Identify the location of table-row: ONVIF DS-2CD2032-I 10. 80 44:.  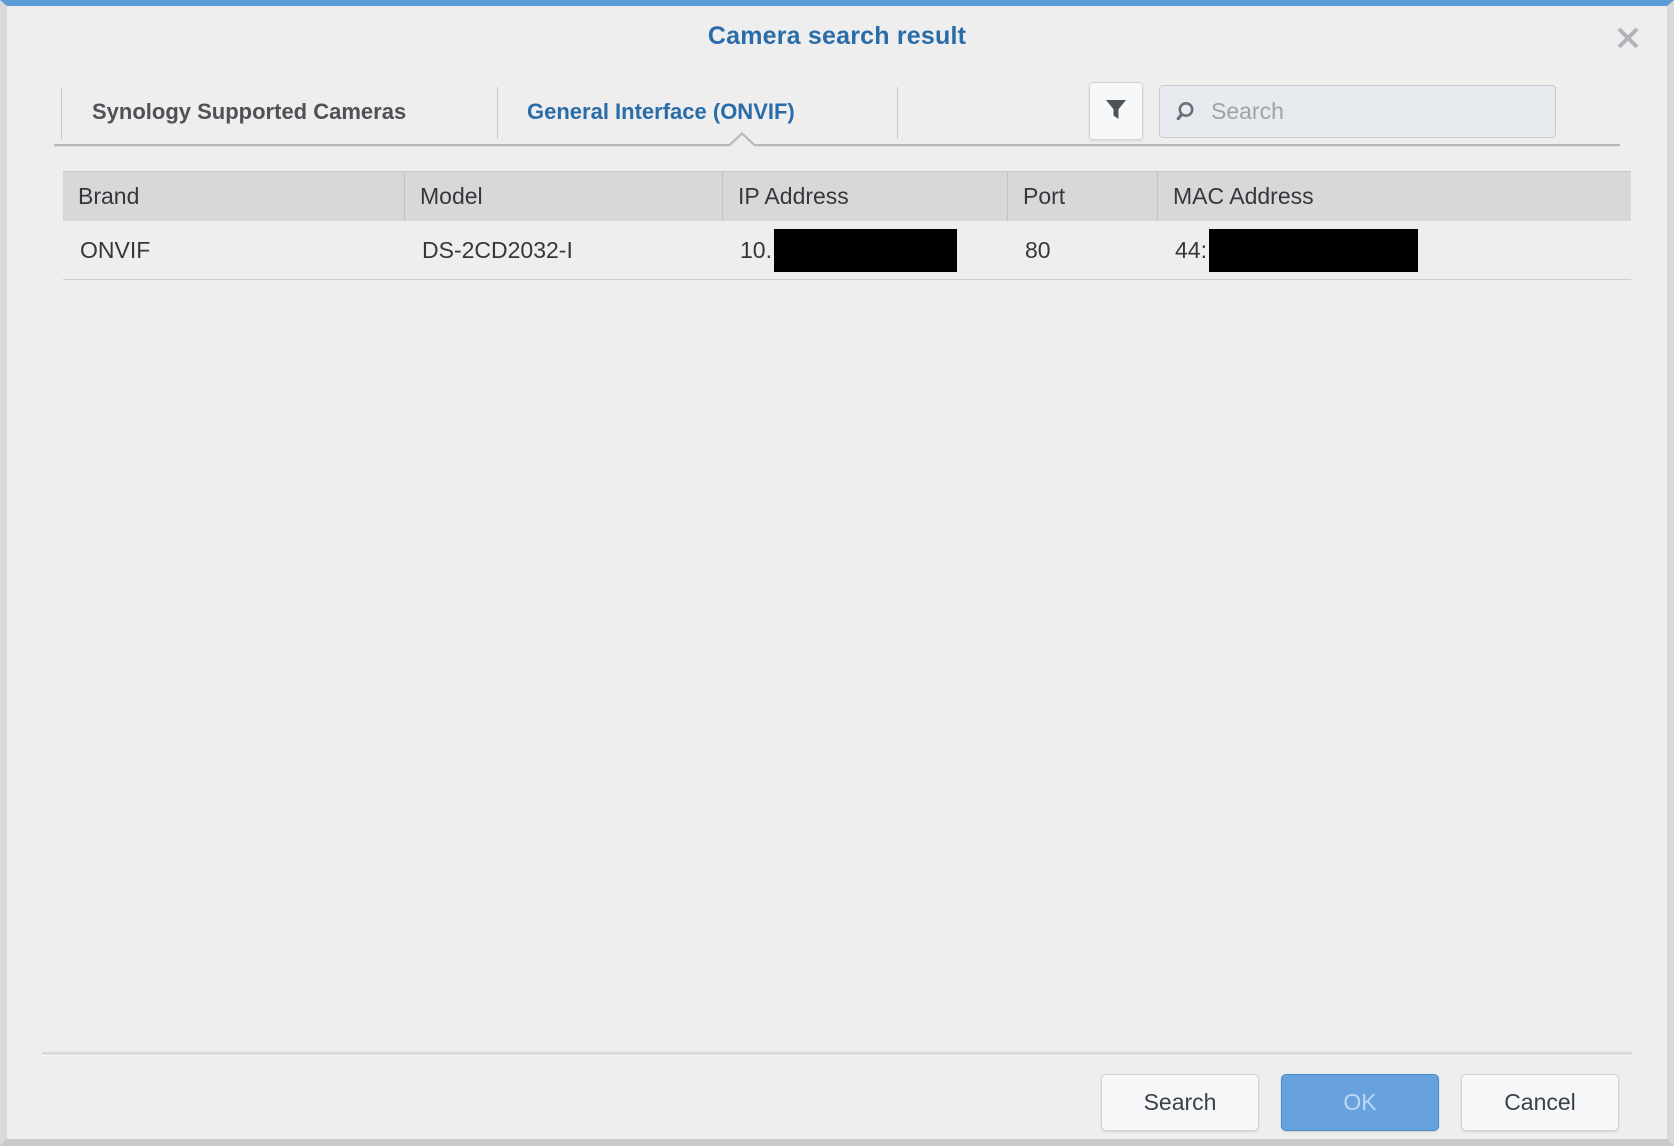
(847, 250).